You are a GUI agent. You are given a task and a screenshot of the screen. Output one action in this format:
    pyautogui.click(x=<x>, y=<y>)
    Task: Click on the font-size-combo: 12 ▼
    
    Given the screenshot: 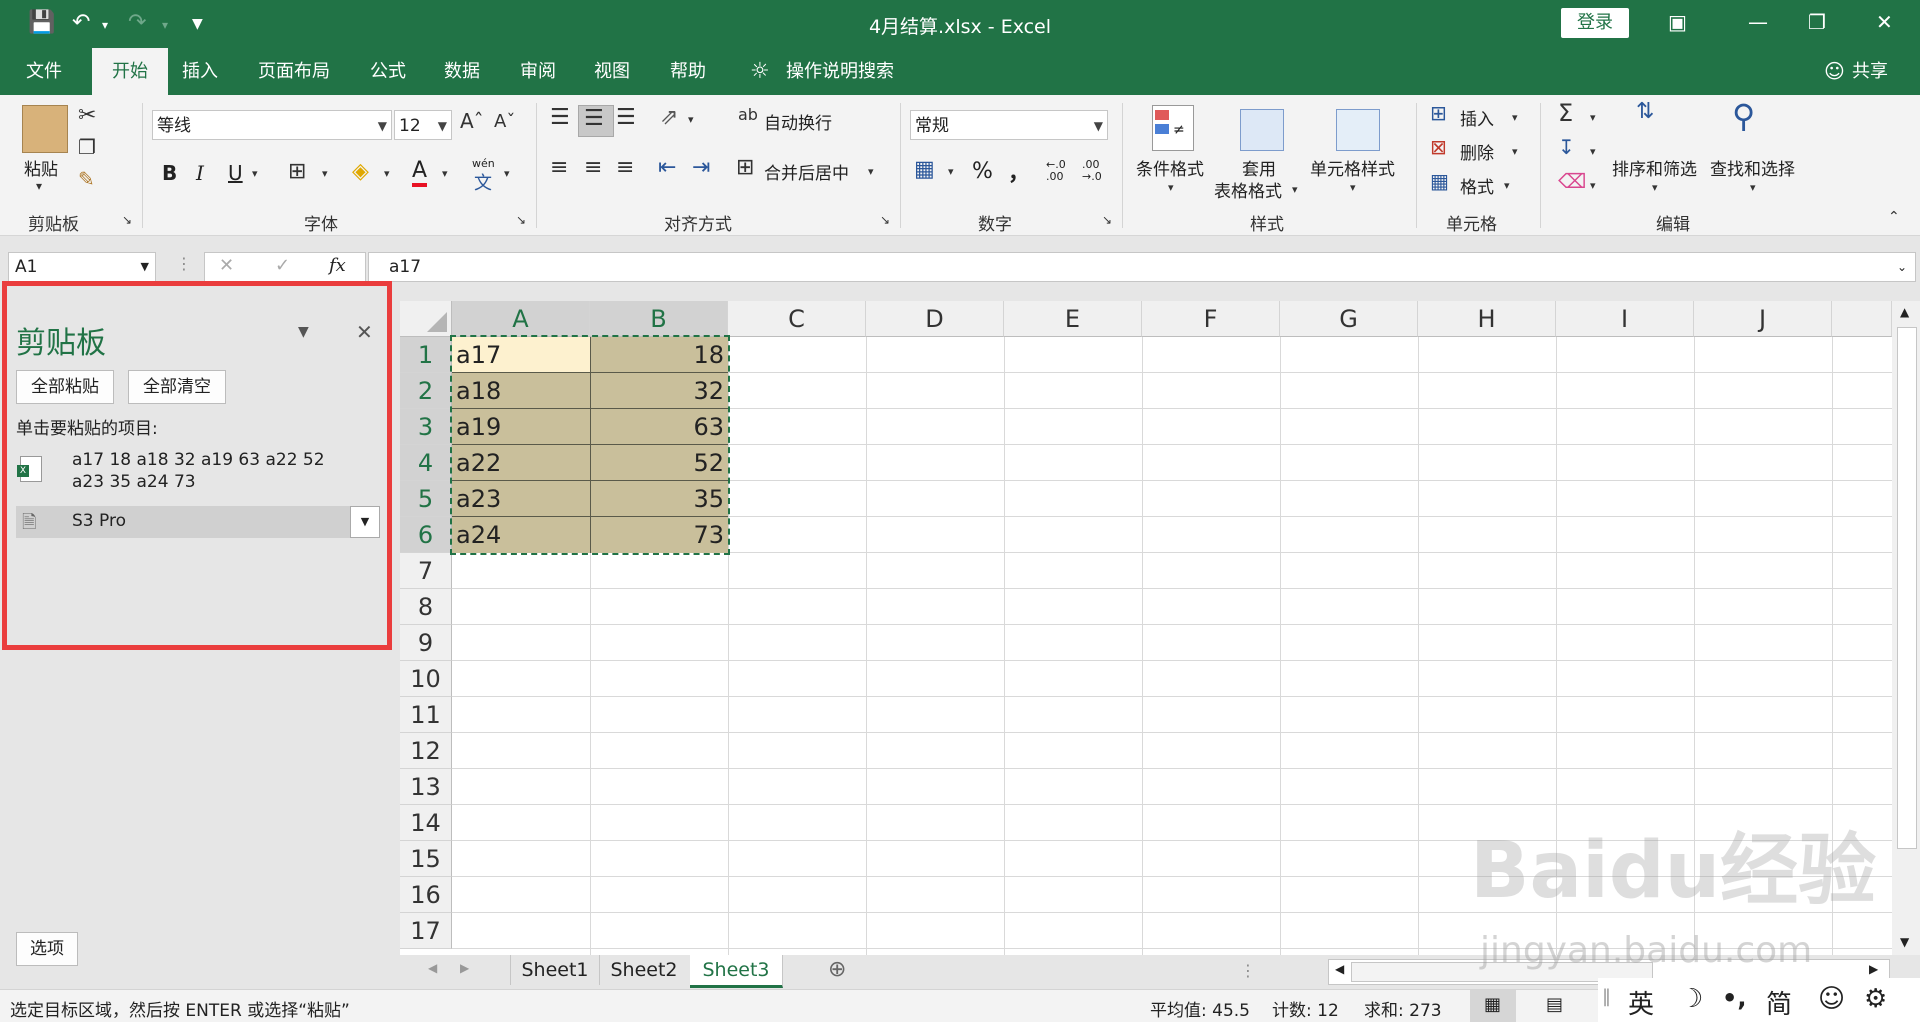 What is the action you would take?
    pyautogui.click(x=423, y=125)
    